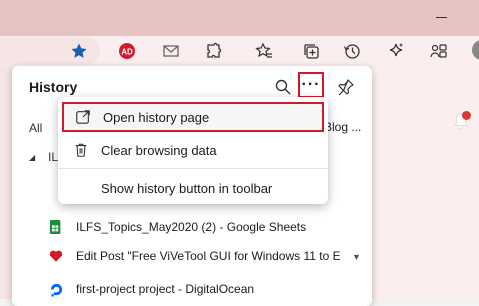  What do you see at coordinates (239, 51) in the screenshot?
I see `browser-toolbar: AD` at bounding box center [239, 51].